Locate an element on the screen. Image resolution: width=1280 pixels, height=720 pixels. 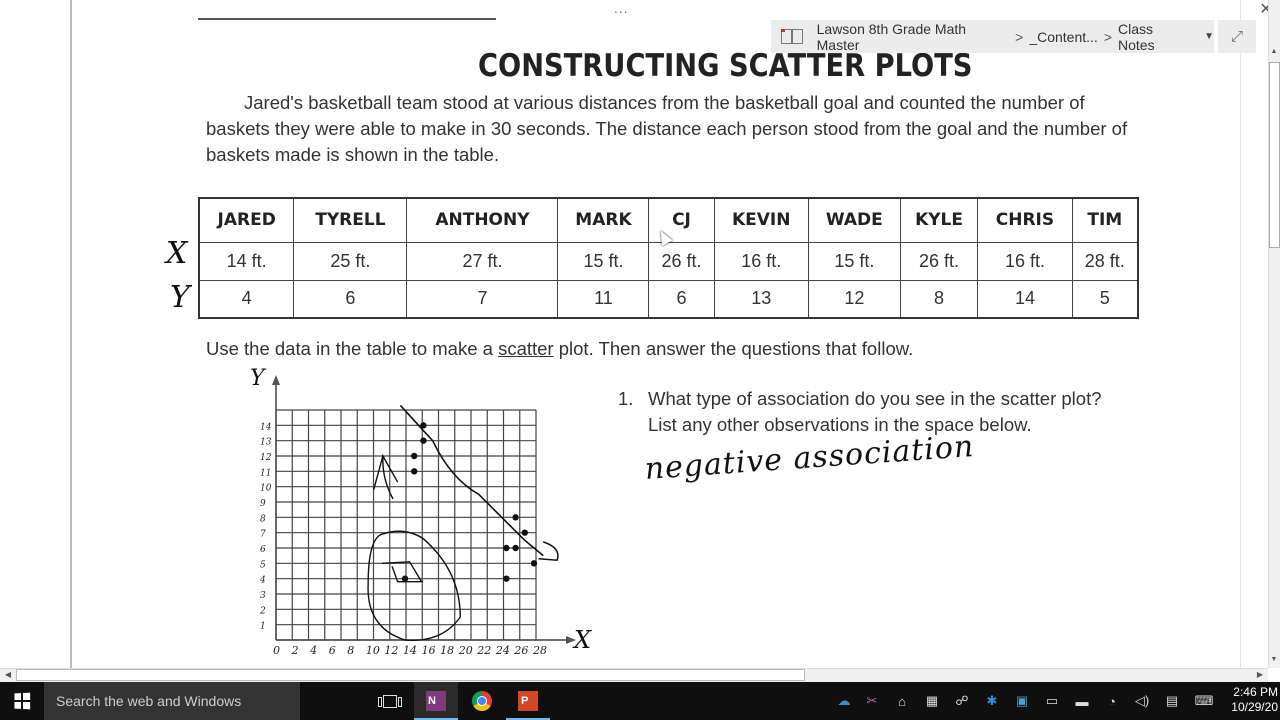
task-view-icon is located at coordinates (390, 701).